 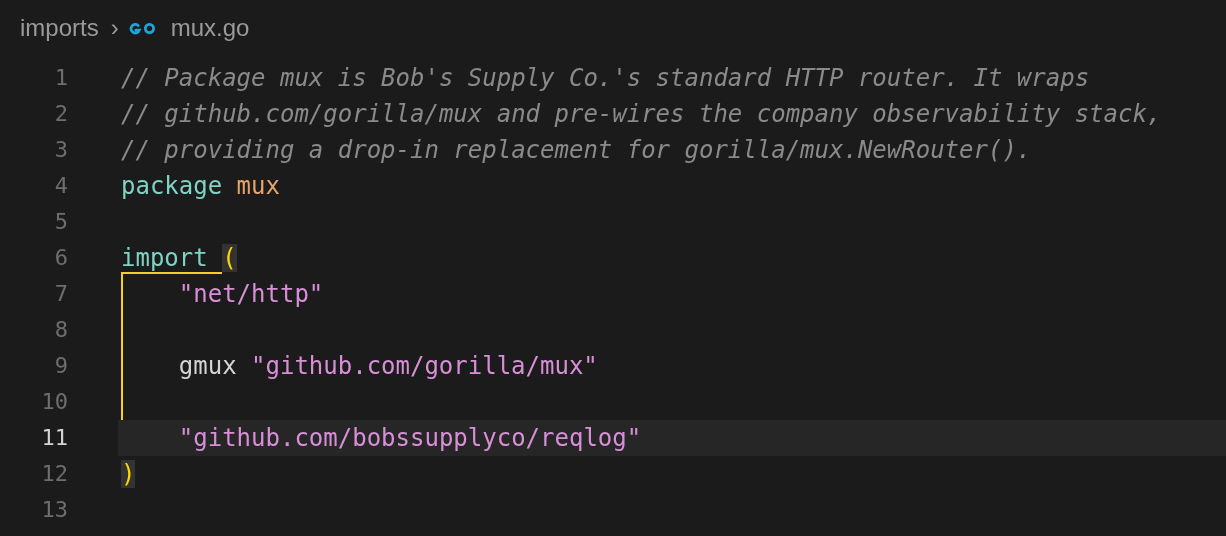 I want to click on line-number: 9, so click(x=60, y=366).